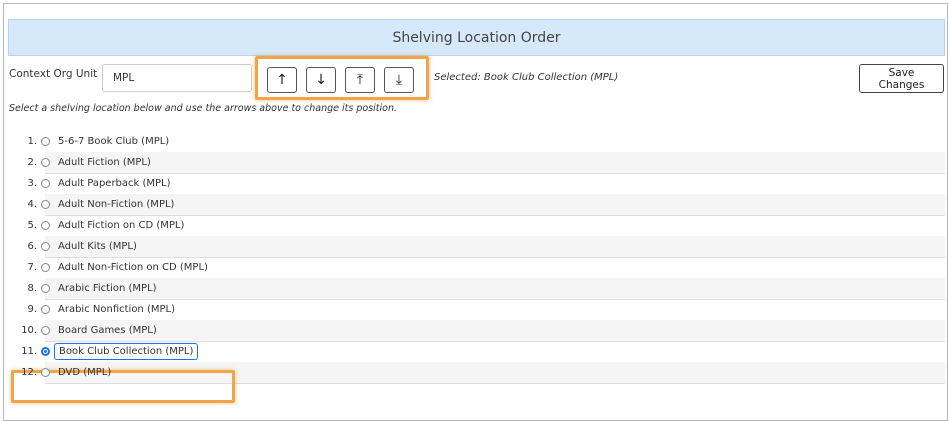 Image resolution: width=949 pixels, height=421 pixels. I want to click on radio-checked-icon, so click(45, 351).